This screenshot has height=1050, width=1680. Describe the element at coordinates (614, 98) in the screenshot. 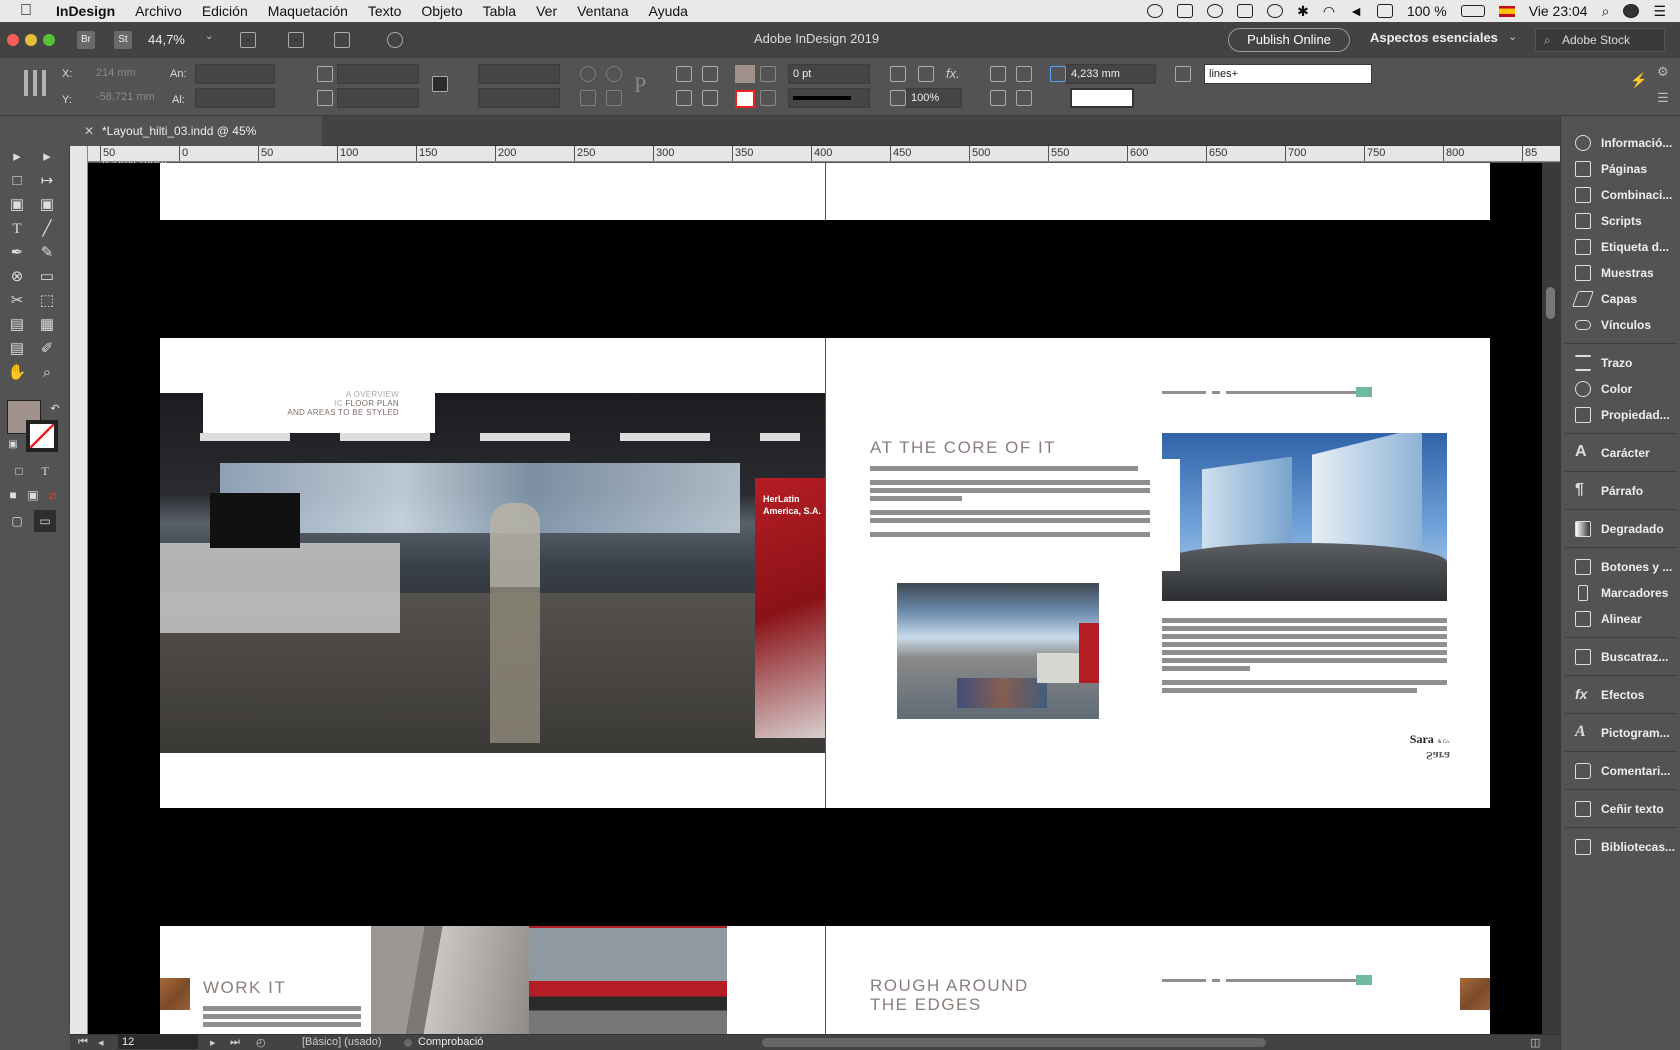

I see `flip-vertical-icon` at that location.